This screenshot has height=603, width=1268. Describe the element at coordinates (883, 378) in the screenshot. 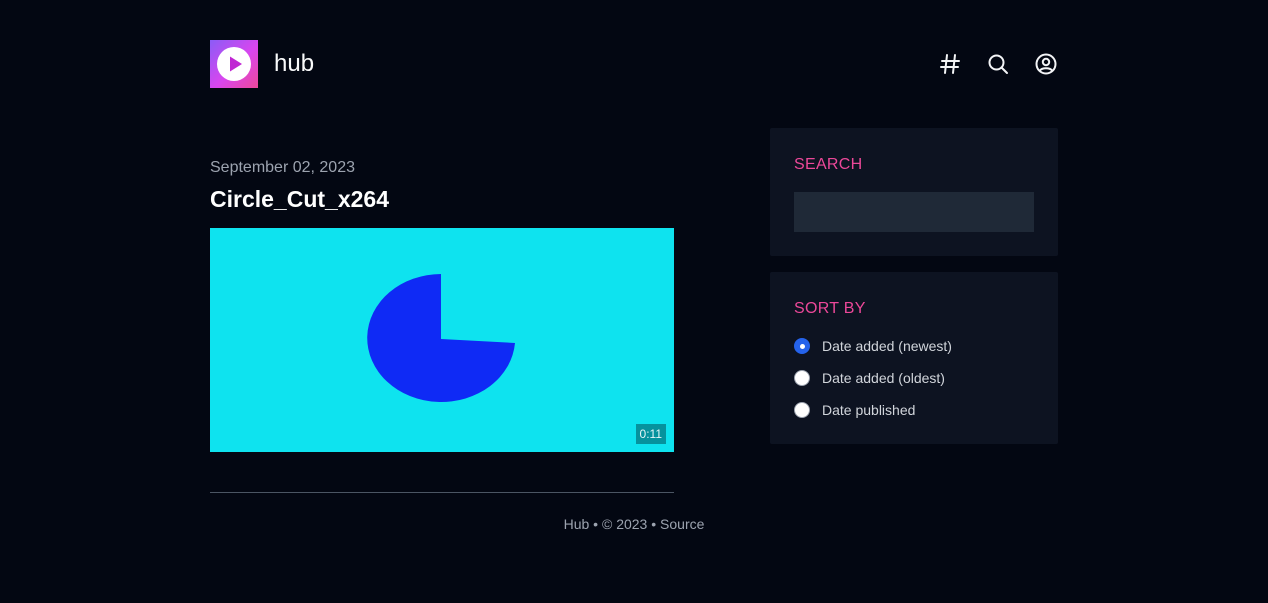

I see `sort-option-label: Date added (oldest)` at that location.